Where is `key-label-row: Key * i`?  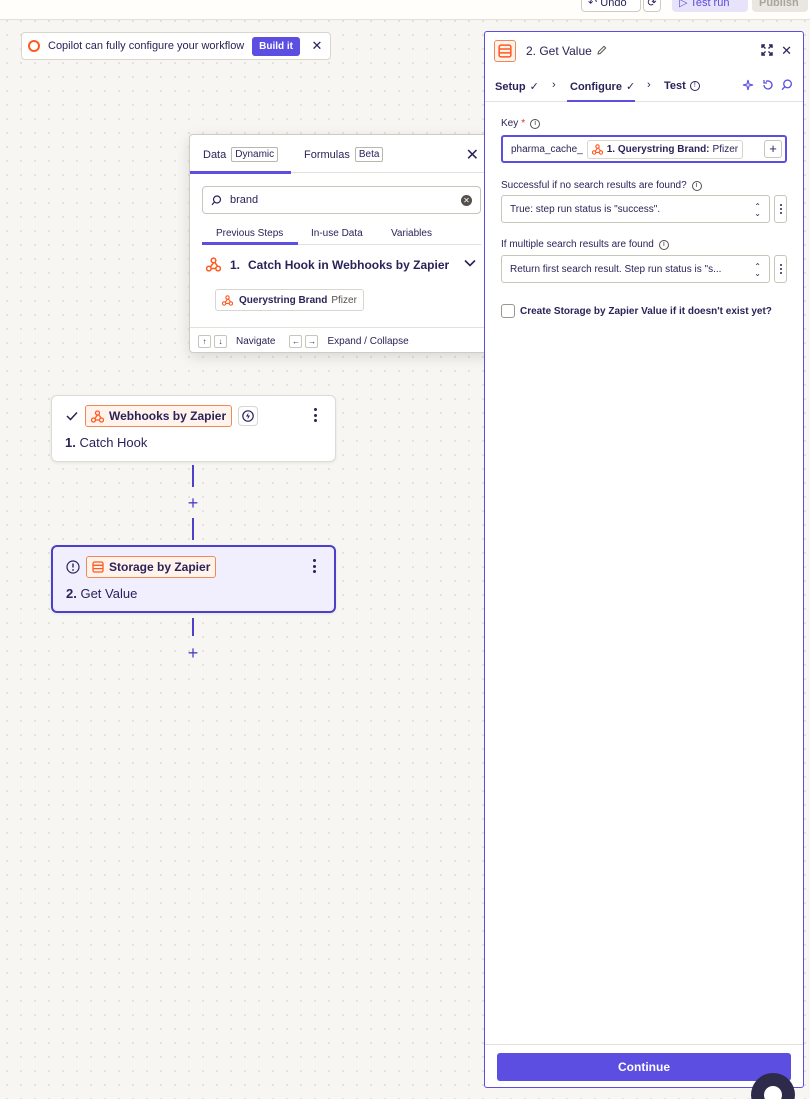 key-label-row: Key * i is located at coordinates (521, 123).